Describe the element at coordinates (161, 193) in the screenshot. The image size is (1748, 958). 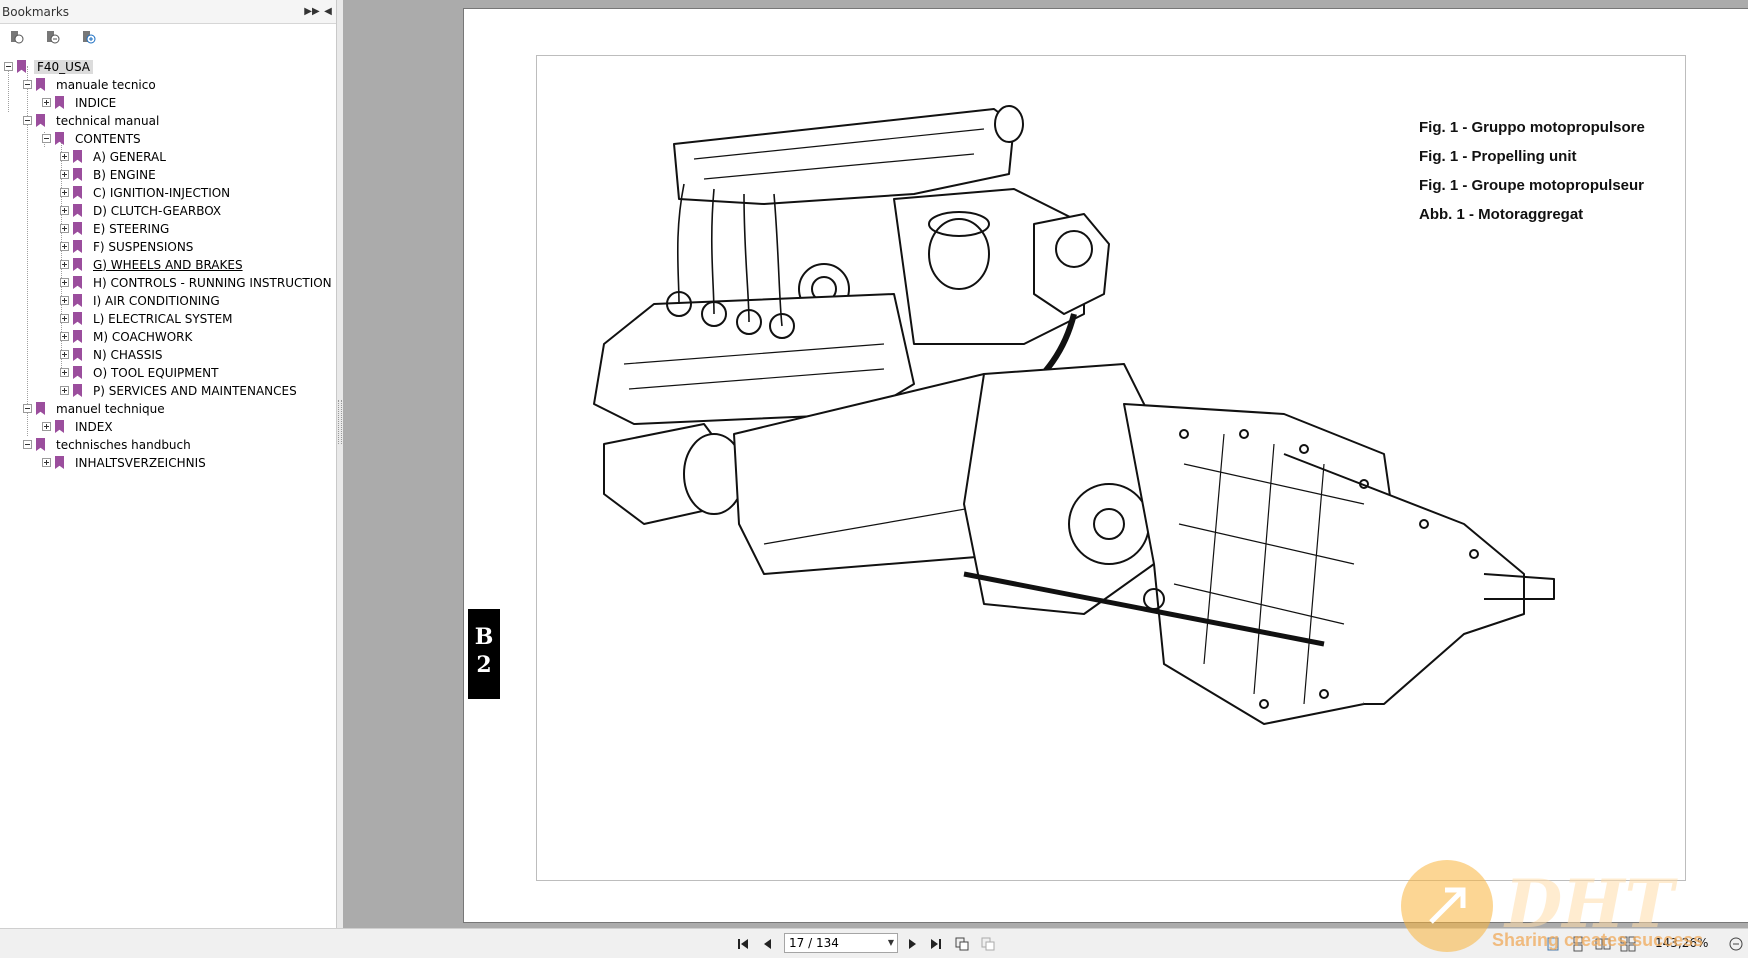
I see `bookmark-label: C) IGNITION-INJECTION` at that location.